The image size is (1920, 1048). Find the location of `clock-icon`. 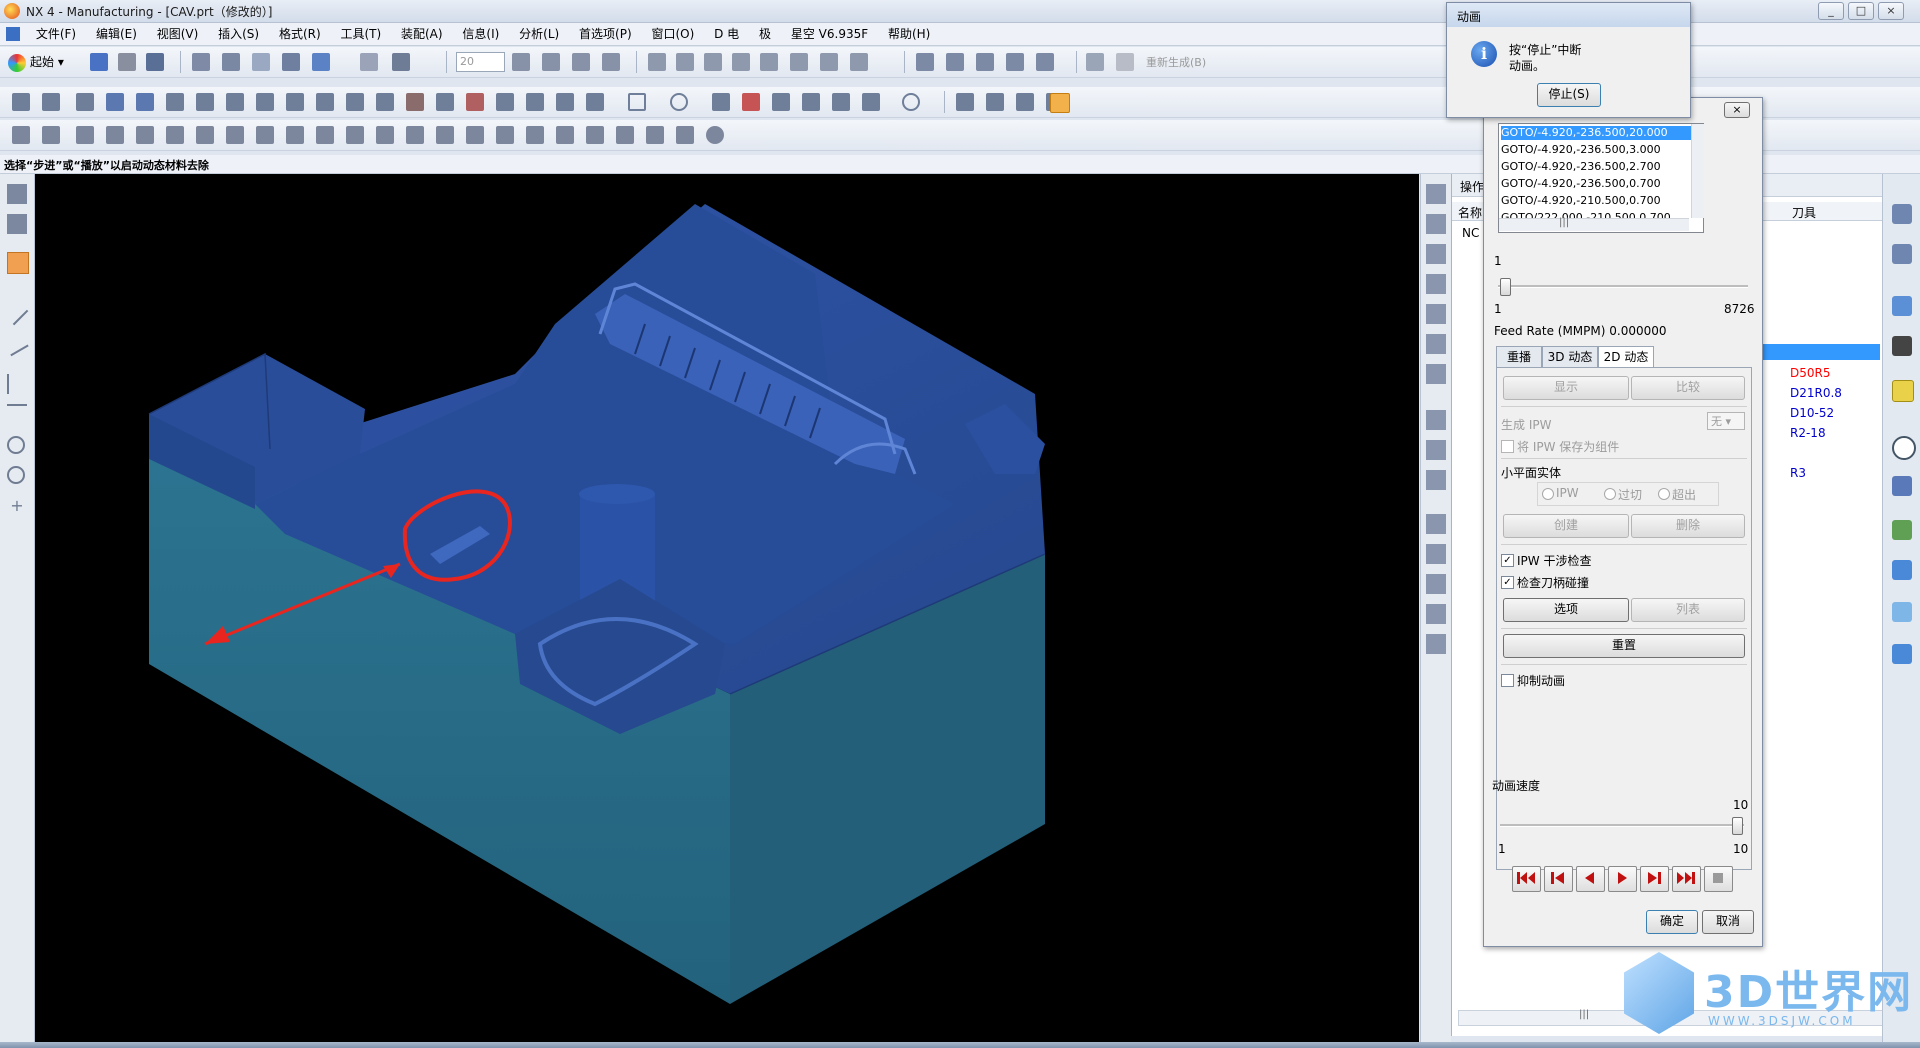

clock-icon is located at coordinates (1904, 448).